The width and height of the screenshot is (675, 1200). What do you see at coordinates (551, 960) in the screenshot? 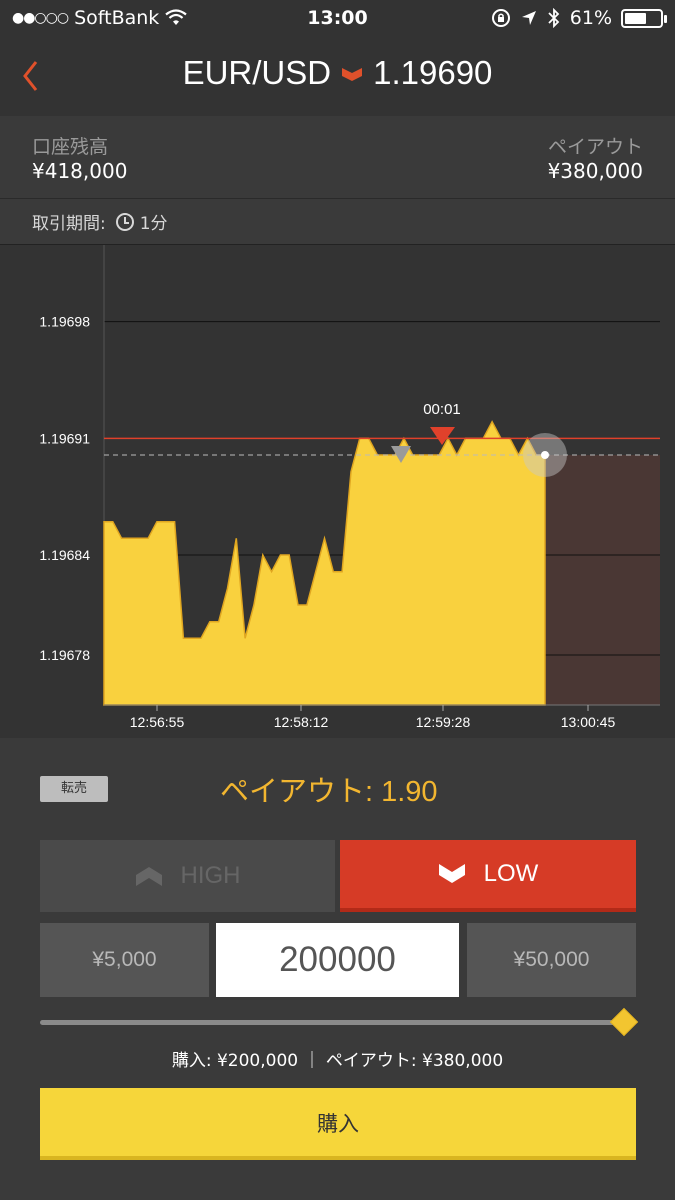
I see `amount-preset-high: ¥50,000` at bounding box center [551, 960].